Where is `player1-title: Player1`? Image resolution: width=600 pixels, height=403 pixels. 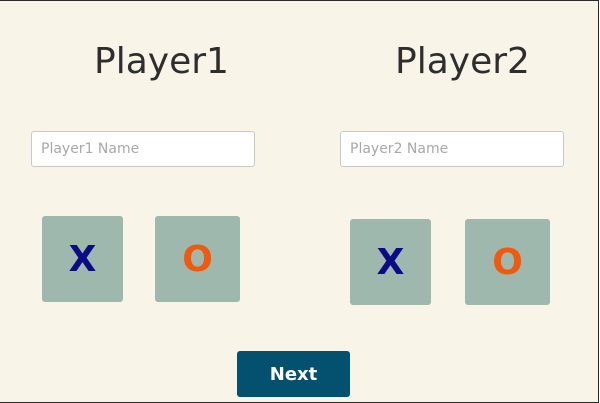 player1-title: Player1 is located at coordinates (161, 61).